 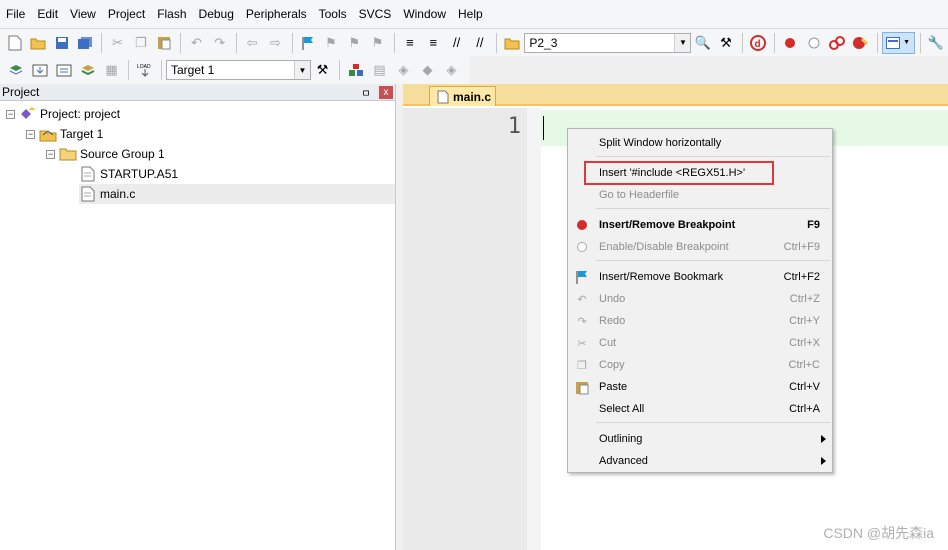 I want to click on target-options-icon: ⚒, so click(x=322, y=70).